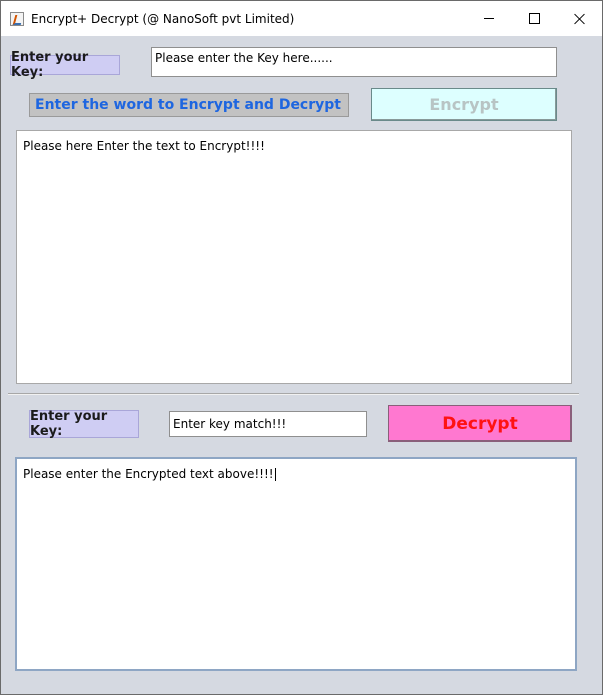  I want to click on minimize-button, so click(489, 18).